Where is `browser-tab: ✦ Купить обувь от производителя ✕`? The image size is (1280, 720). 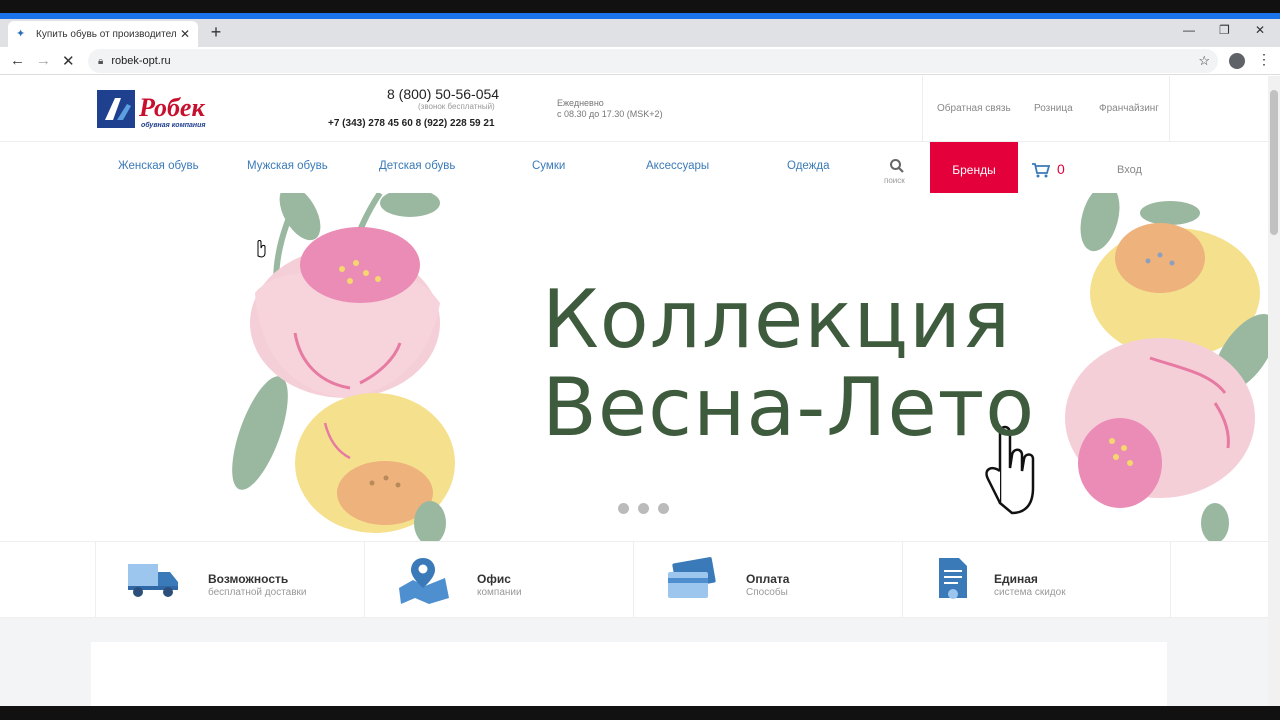 browser-tab: ✦ Купить обувь от производителя ✕ is located at coordinates (103, 34).